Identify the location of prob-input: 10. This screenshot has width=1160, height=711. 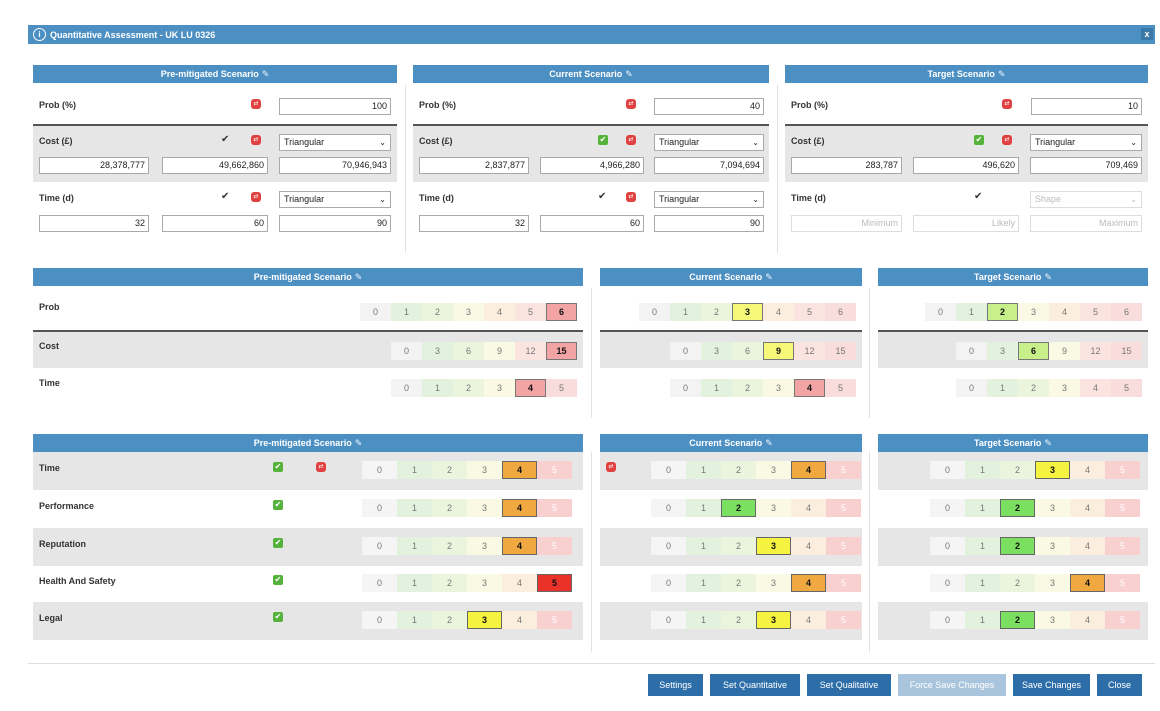
(1086, 106).